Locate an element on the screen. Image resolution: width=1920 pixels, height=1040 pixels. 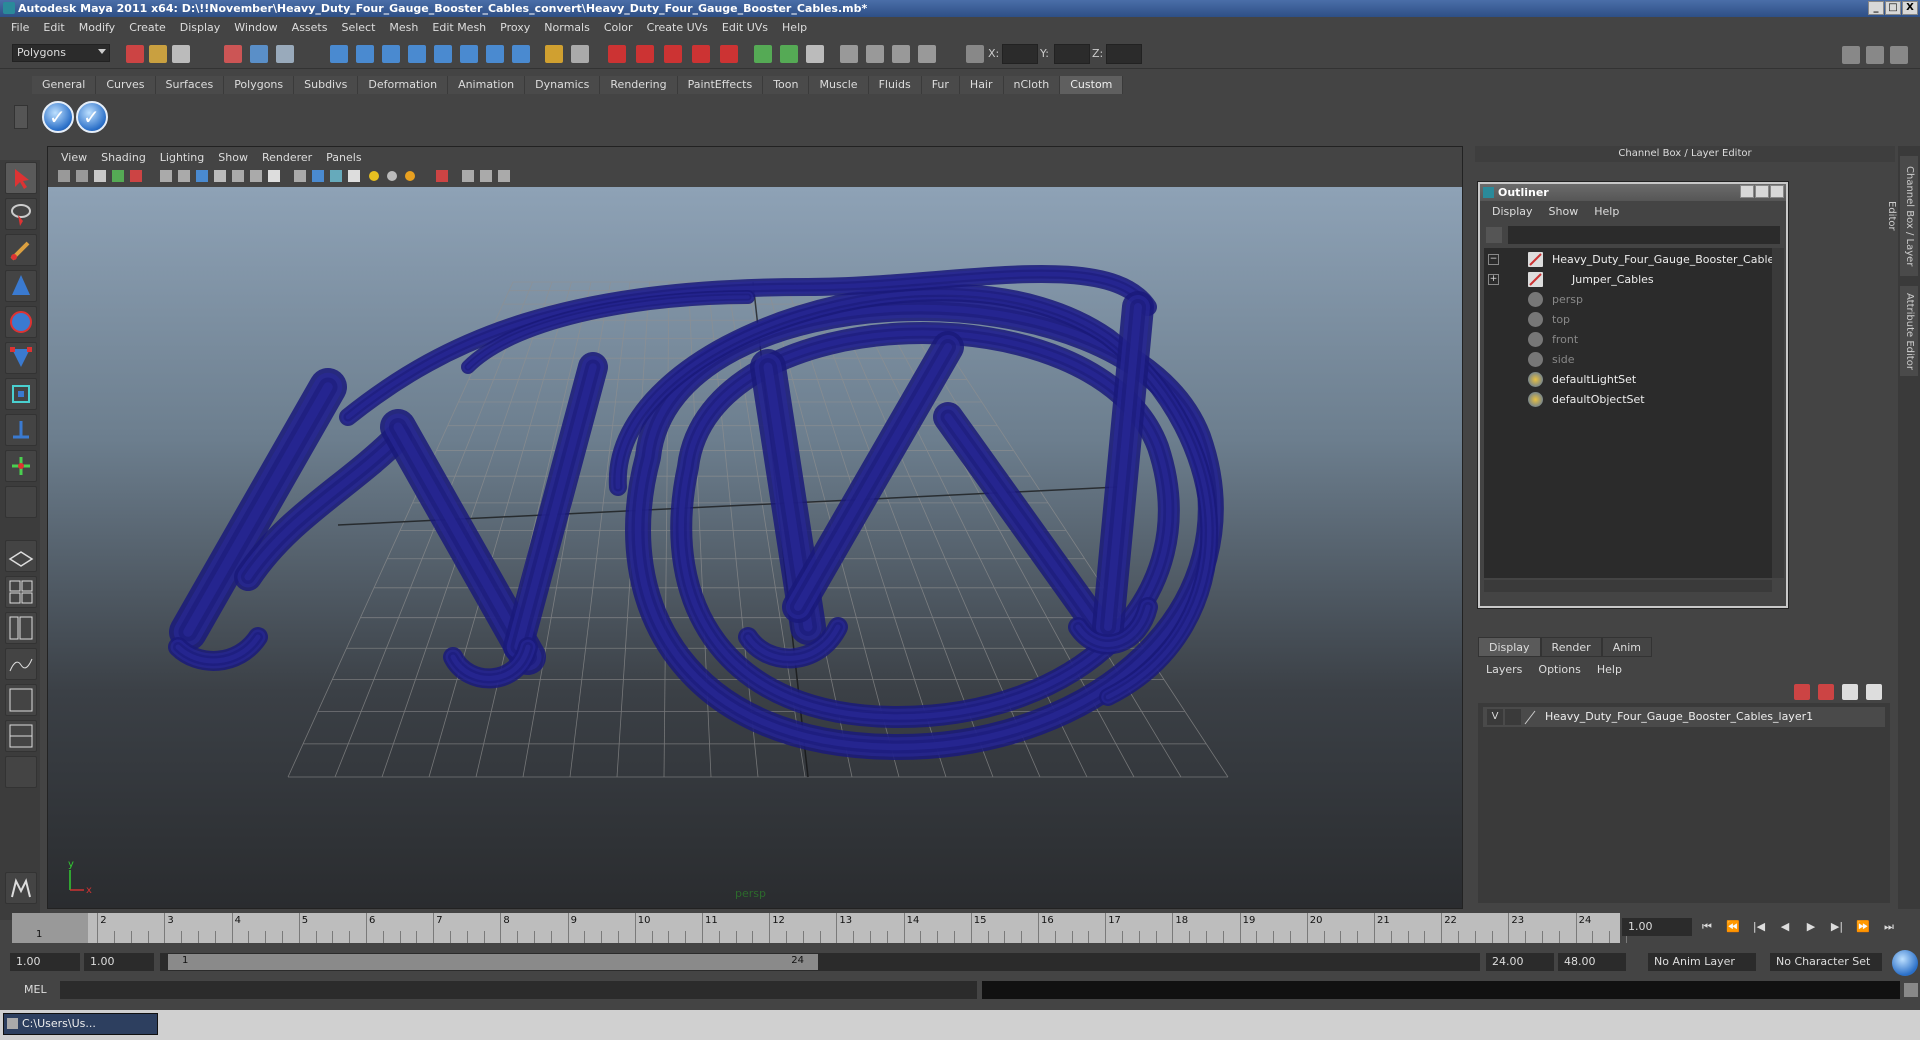
step-forward-frame-button: ▶| is located at coordinates (1837, 927).